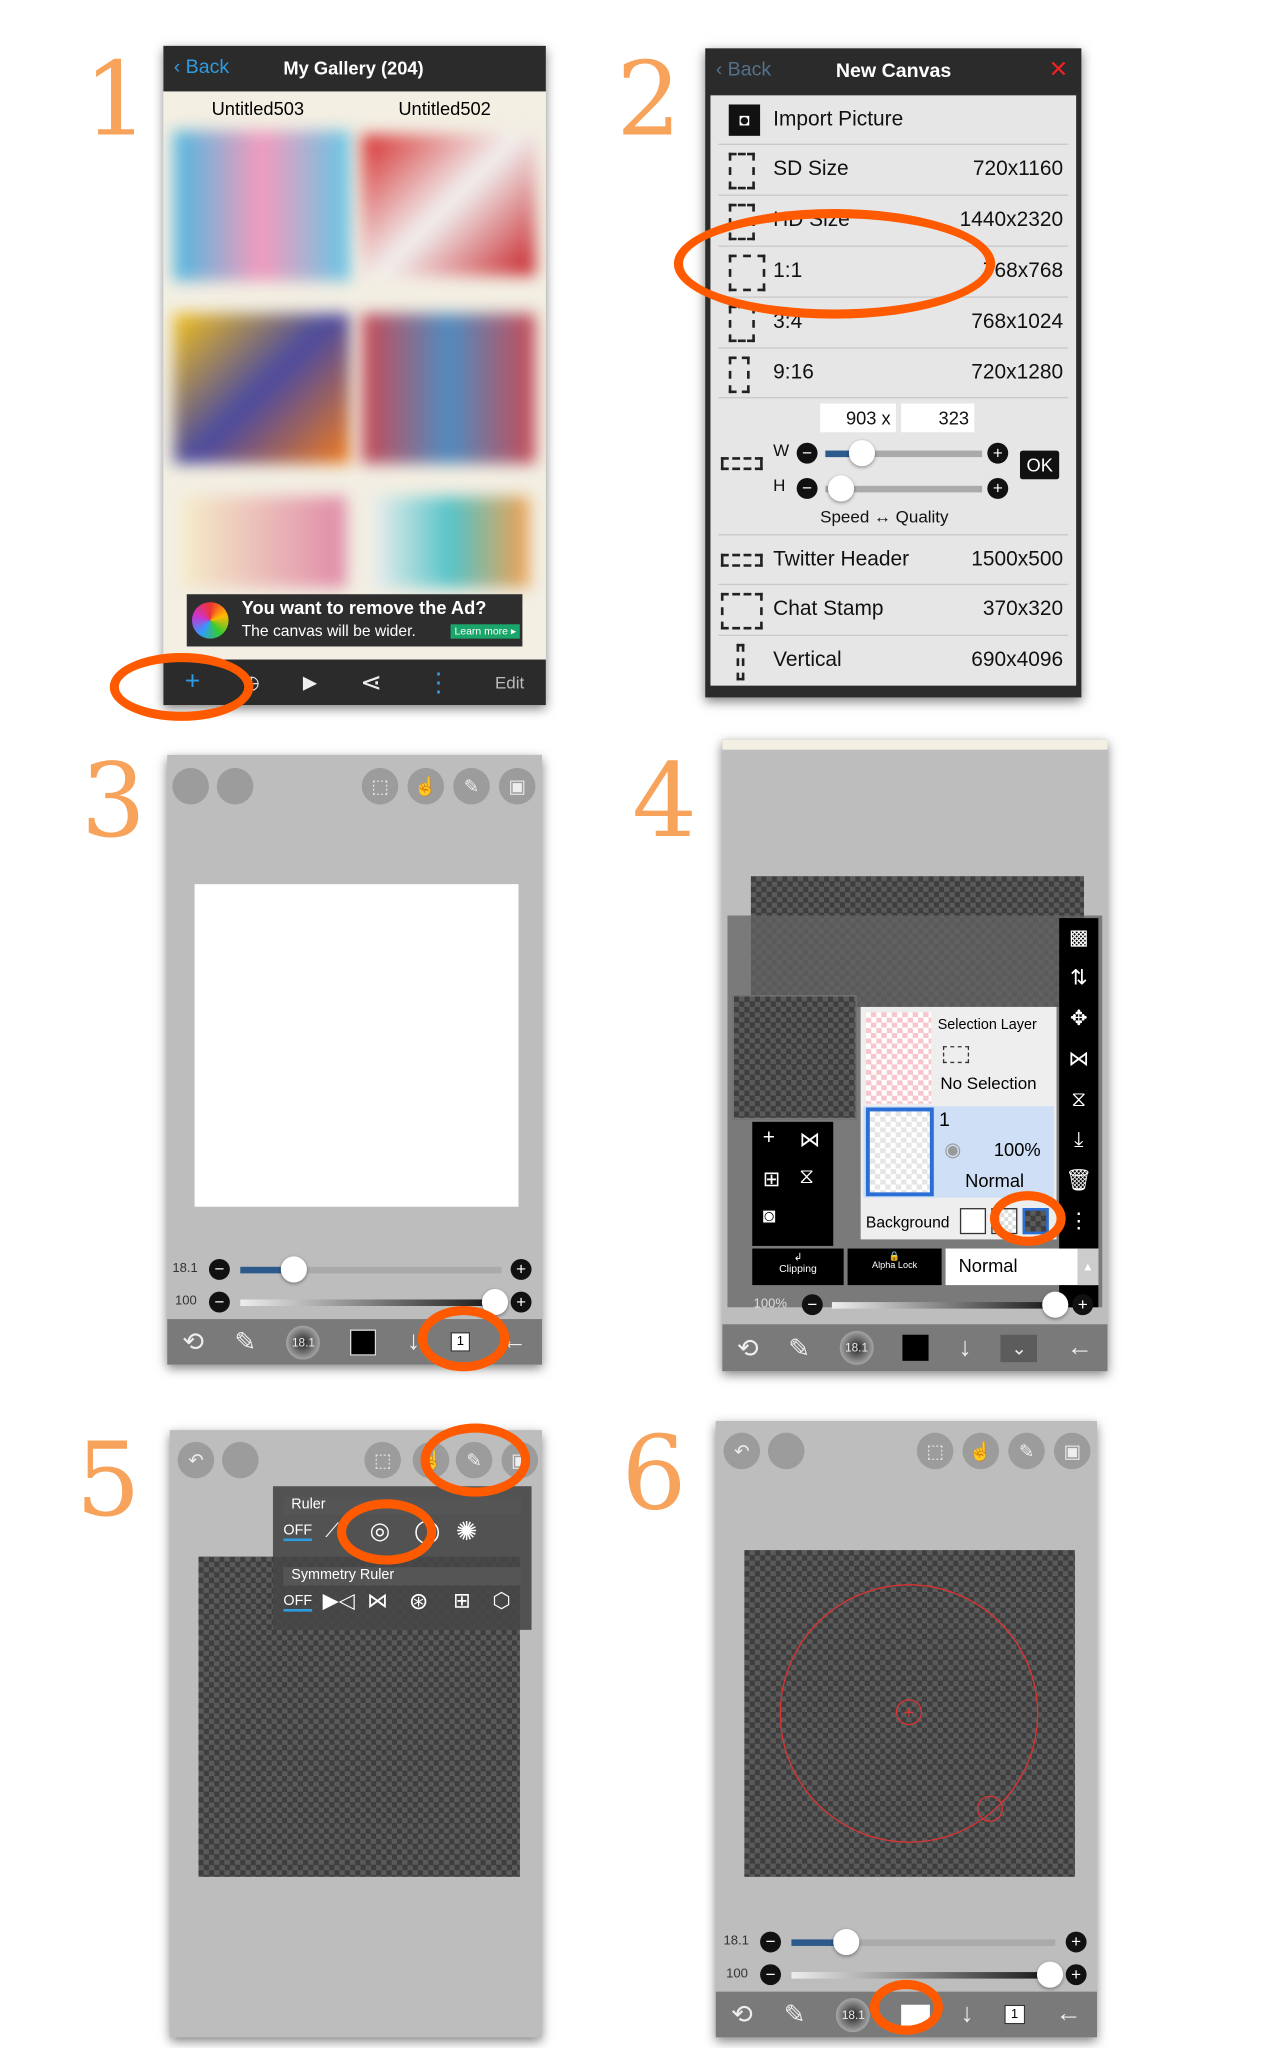 This screenshot has width=1271, height=2048. Describe the element at coordinates (371, 1270) in the screenshot. I see `brush-size-slider` at that location.